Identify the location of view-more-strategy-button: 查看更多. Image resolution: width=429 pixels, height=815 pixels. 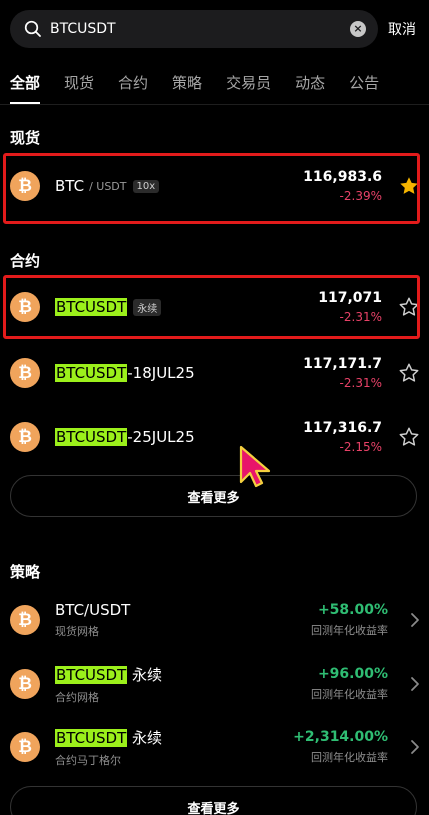
(213, 800).